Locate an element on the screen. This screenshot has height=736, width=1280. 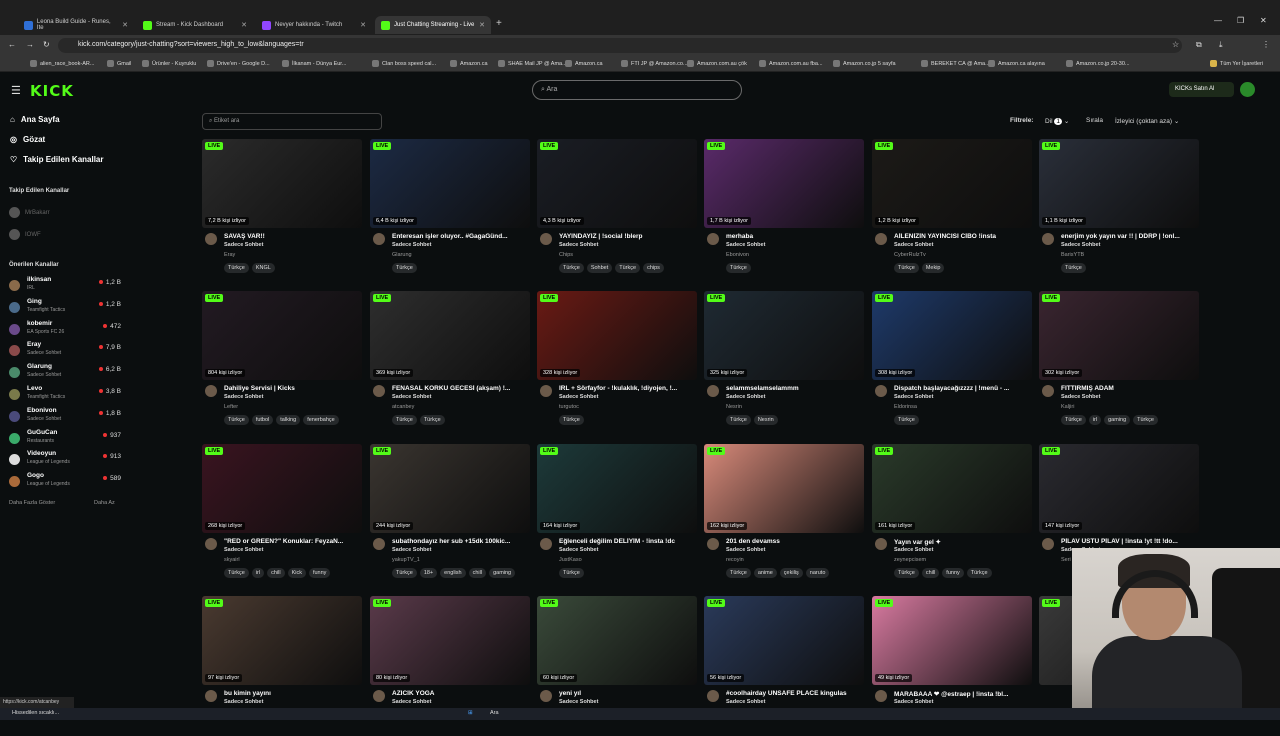
stream-thumbnail: LIVE 369 kişi izliyor is located at coordinates (450, 335).